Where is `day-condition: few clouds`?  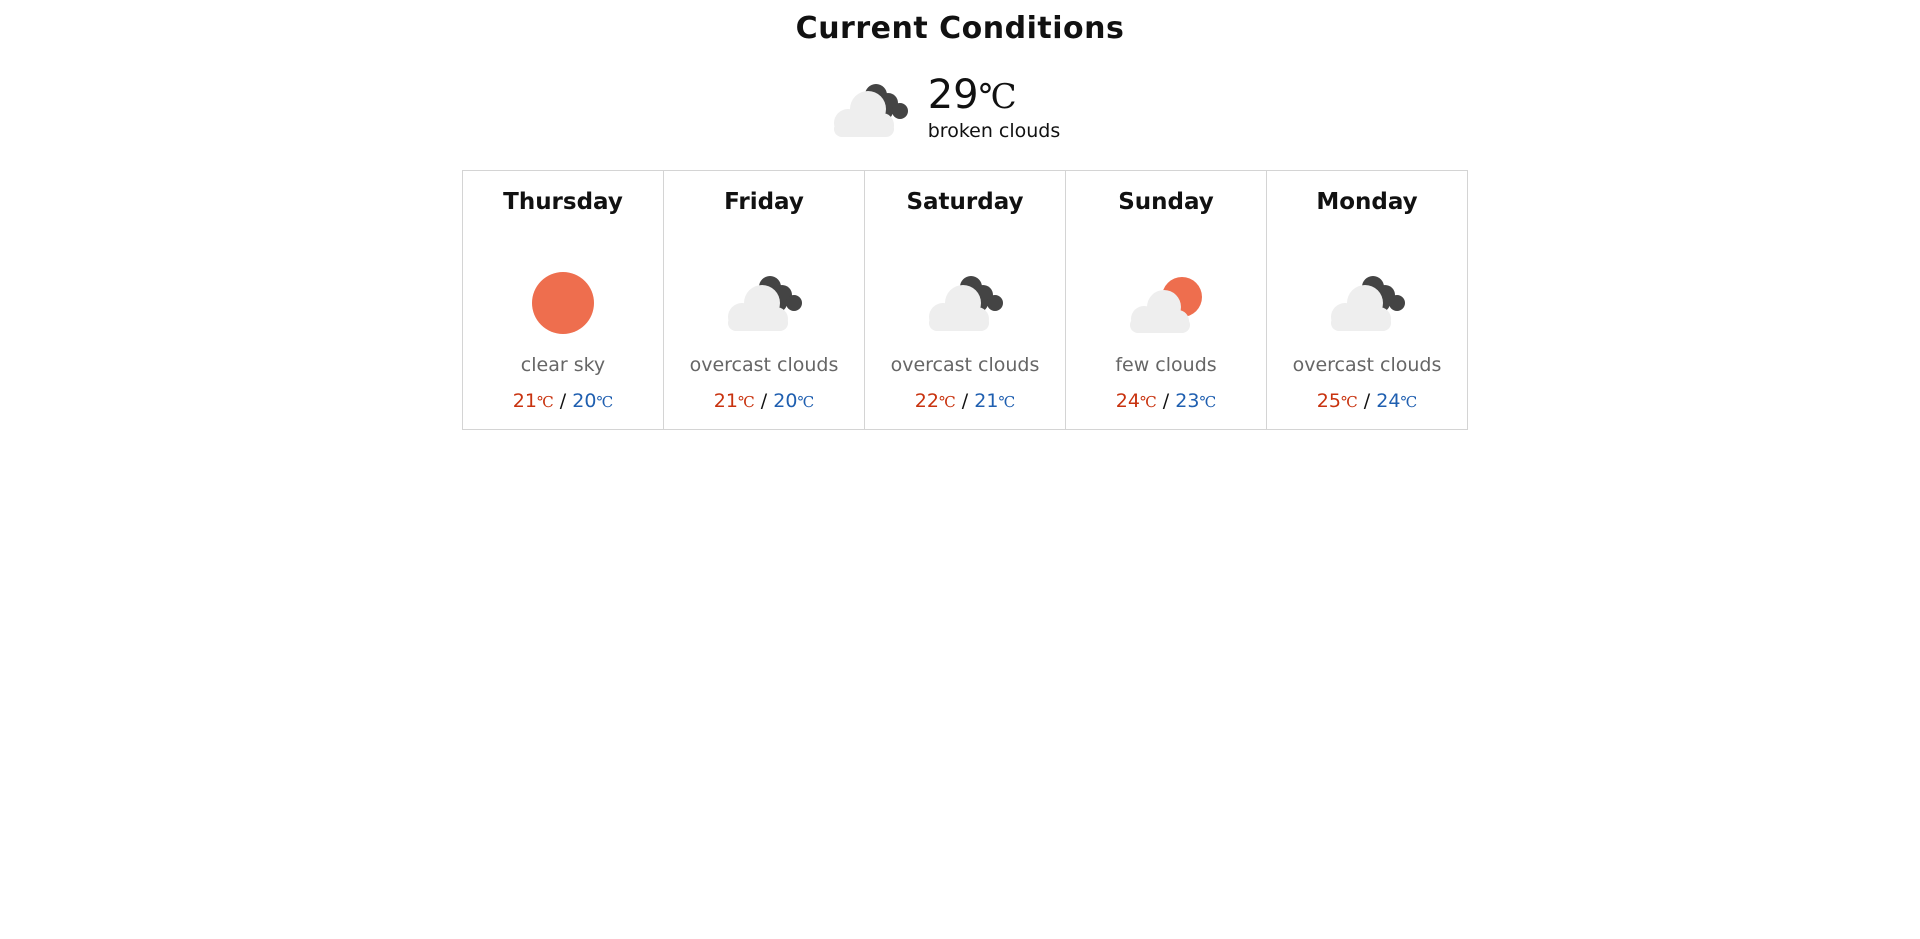
day-condition: few clouds is located at coordinates (1166, 365).